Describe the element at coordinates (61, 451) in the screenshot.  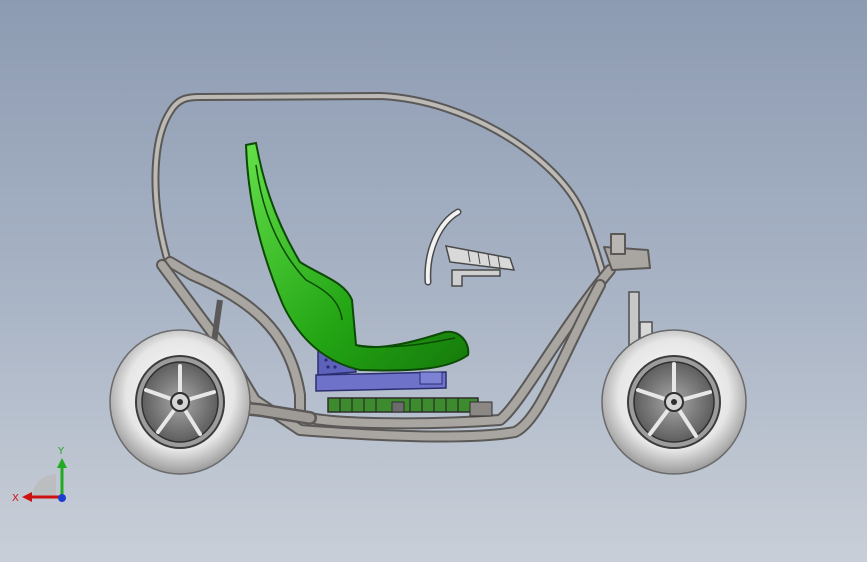
I see `y-axis-label: Y` at that location.